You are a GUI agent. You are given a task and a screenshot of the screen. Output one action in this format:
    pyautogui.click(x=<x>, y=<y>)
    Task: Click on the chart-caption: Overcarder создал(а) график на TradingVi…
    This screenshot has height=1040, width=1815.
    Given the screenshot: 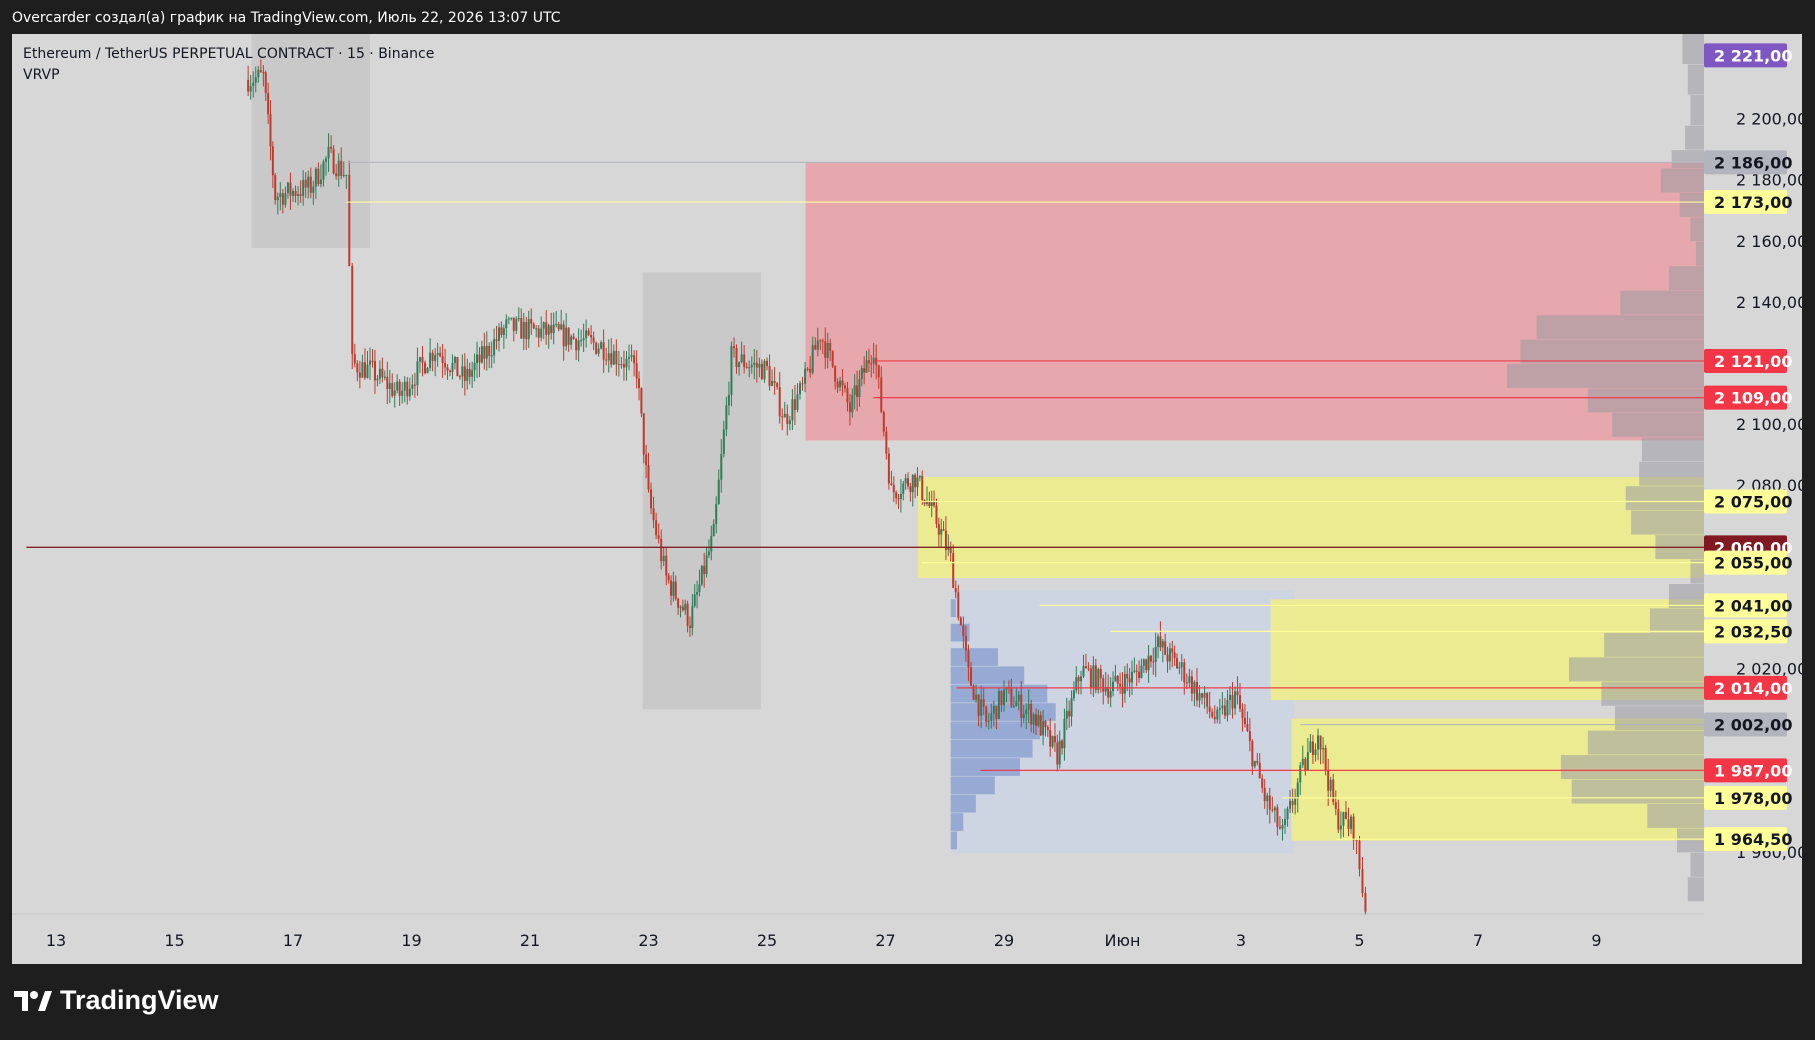 What is the action you would take?
    pyautogui.click(x=286, y=18)
    